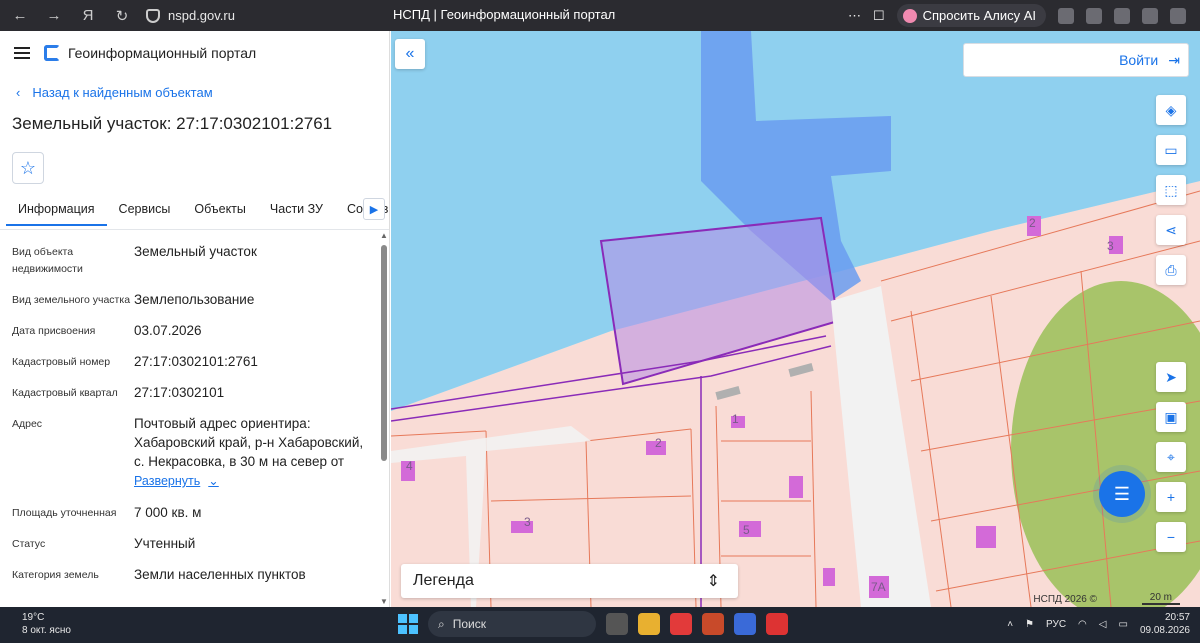 This screenshot has height=643, width=1200. Describe the element at coordinates (617, 624) in the screenshot. I see `task-view-icon` at that location.